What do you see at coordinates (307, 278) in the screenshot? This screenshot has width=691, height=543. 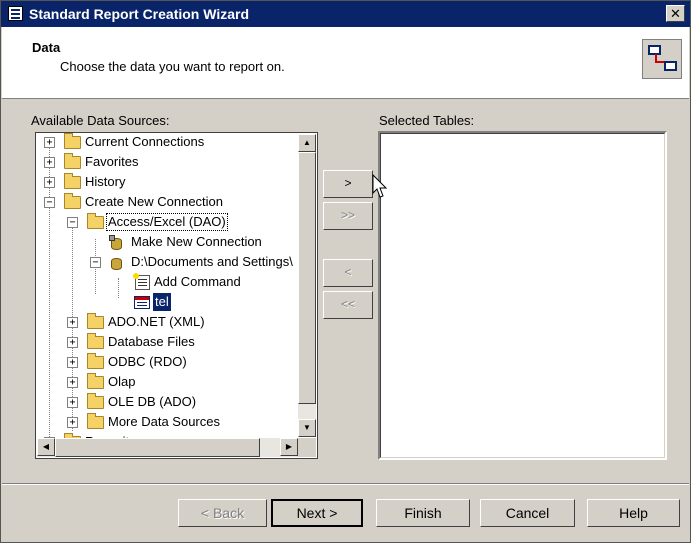 I see `vertical-scroll-thumb` at bounding box center [307, 278].